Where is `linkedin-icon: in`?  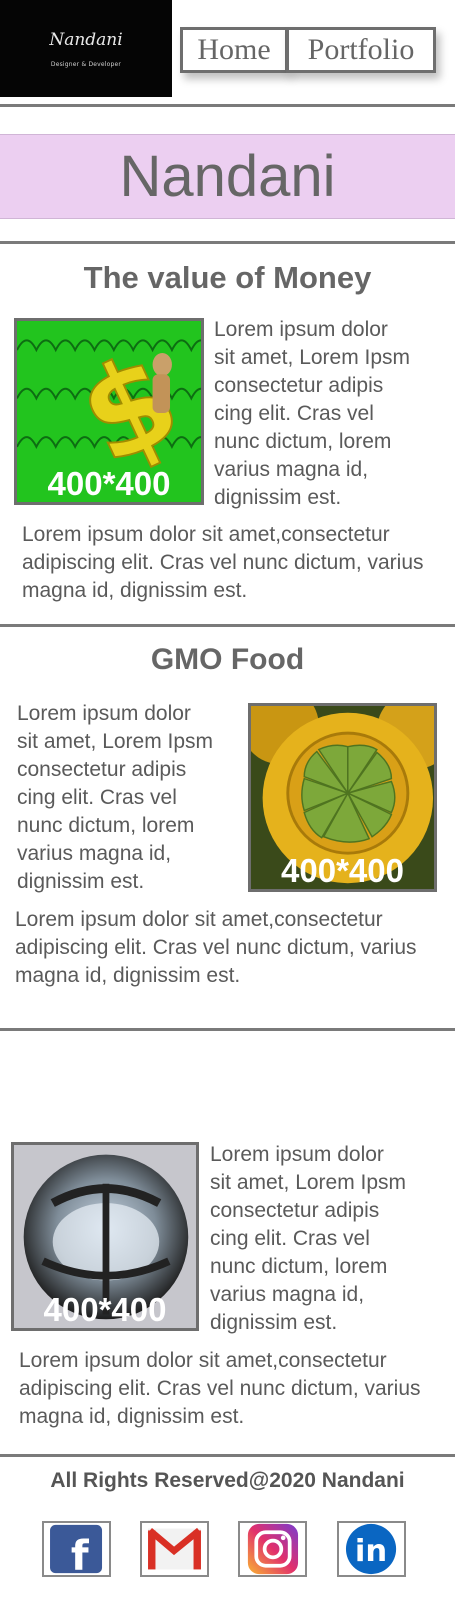
linkedin-icon: in is located at coordinates (371, 1549).